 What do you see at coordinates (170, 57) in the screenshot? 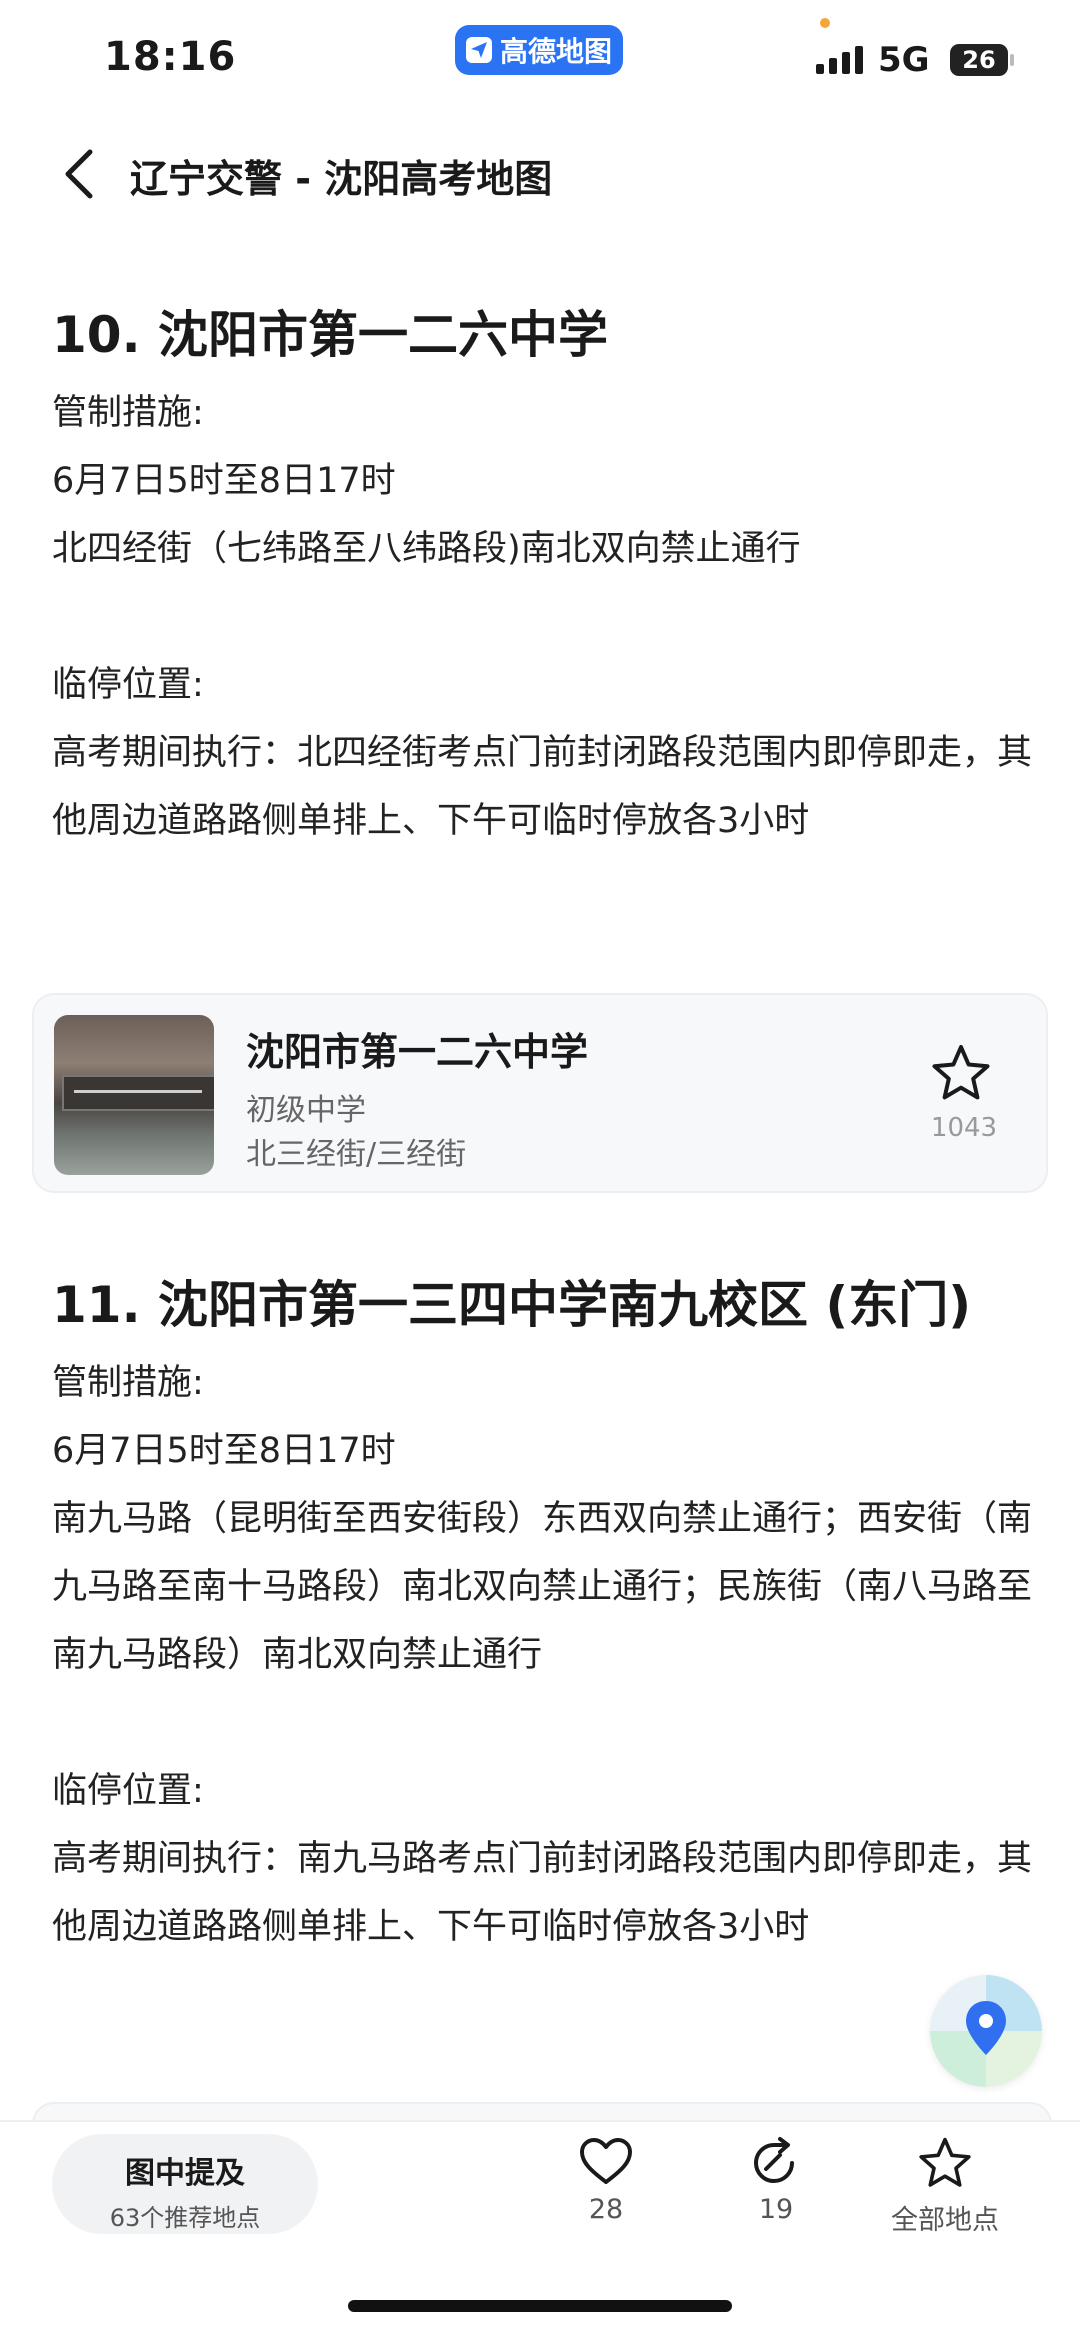
I see `status-time: 18:16` at bounding box center [170, 57].